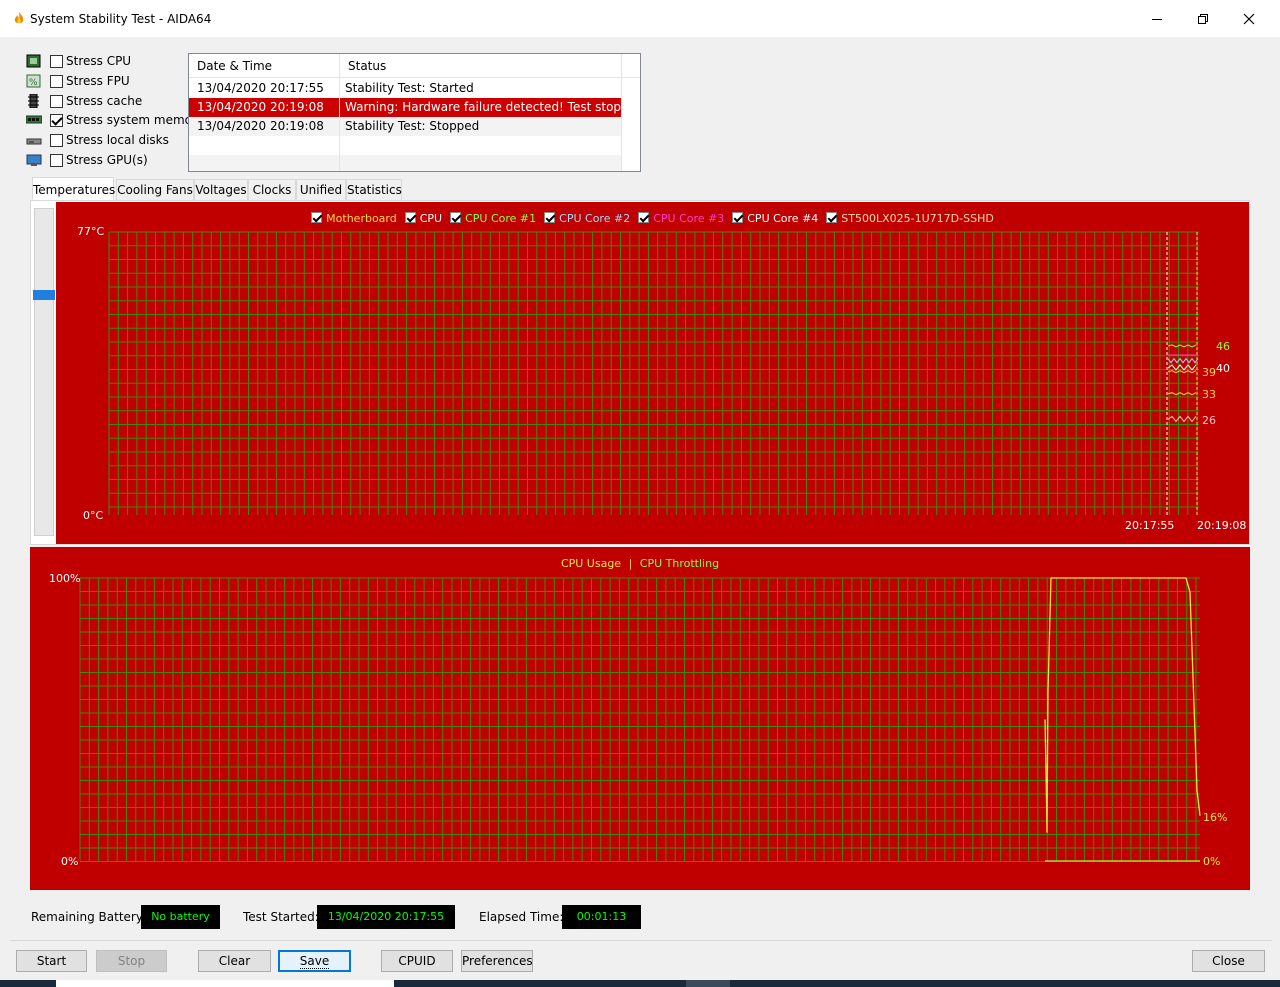 Image resolution: width=1280 pixels, height=987 pixels. I want to click on legend-label: CPU, so click(431, 218).